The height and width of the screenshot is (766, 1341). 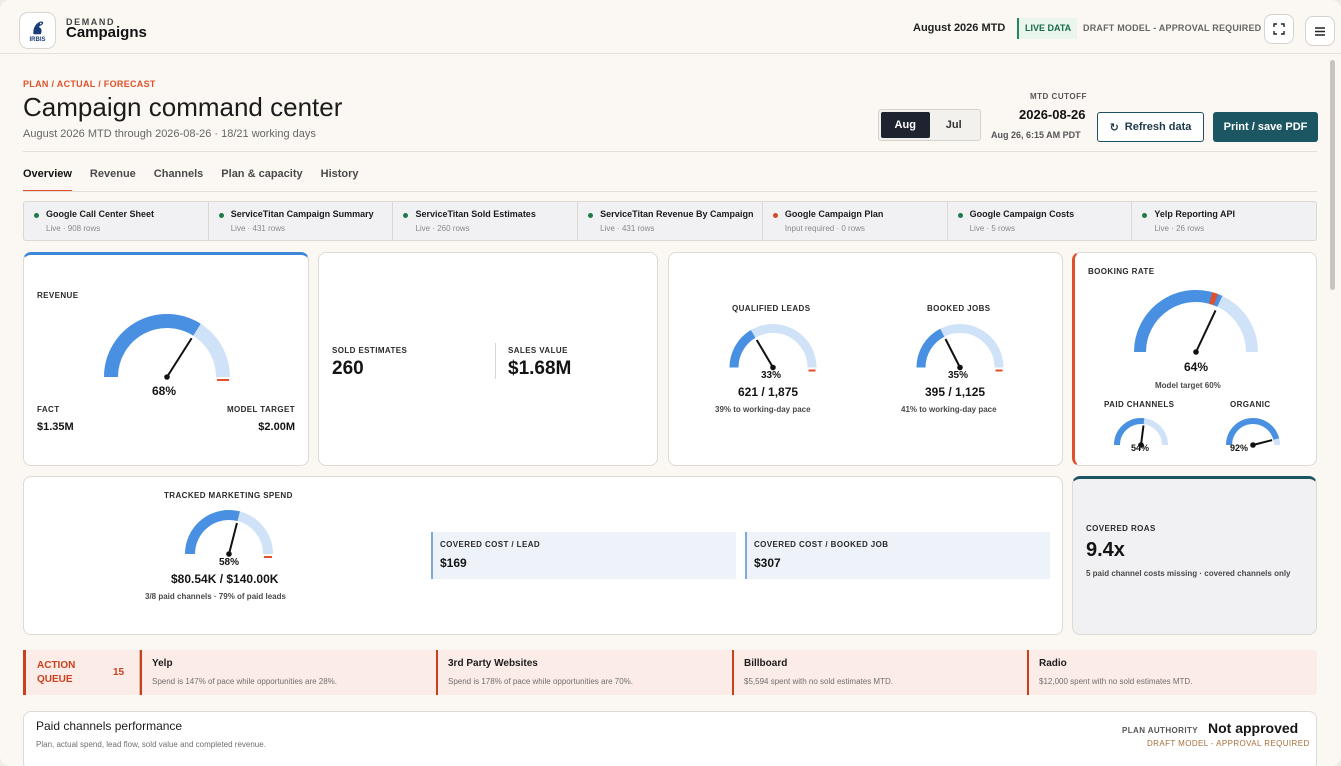 What do you see at coordinates (1239, 448) in the screenshot?
I see `organic-percent: 92%` at bounding box center [1239, 448].